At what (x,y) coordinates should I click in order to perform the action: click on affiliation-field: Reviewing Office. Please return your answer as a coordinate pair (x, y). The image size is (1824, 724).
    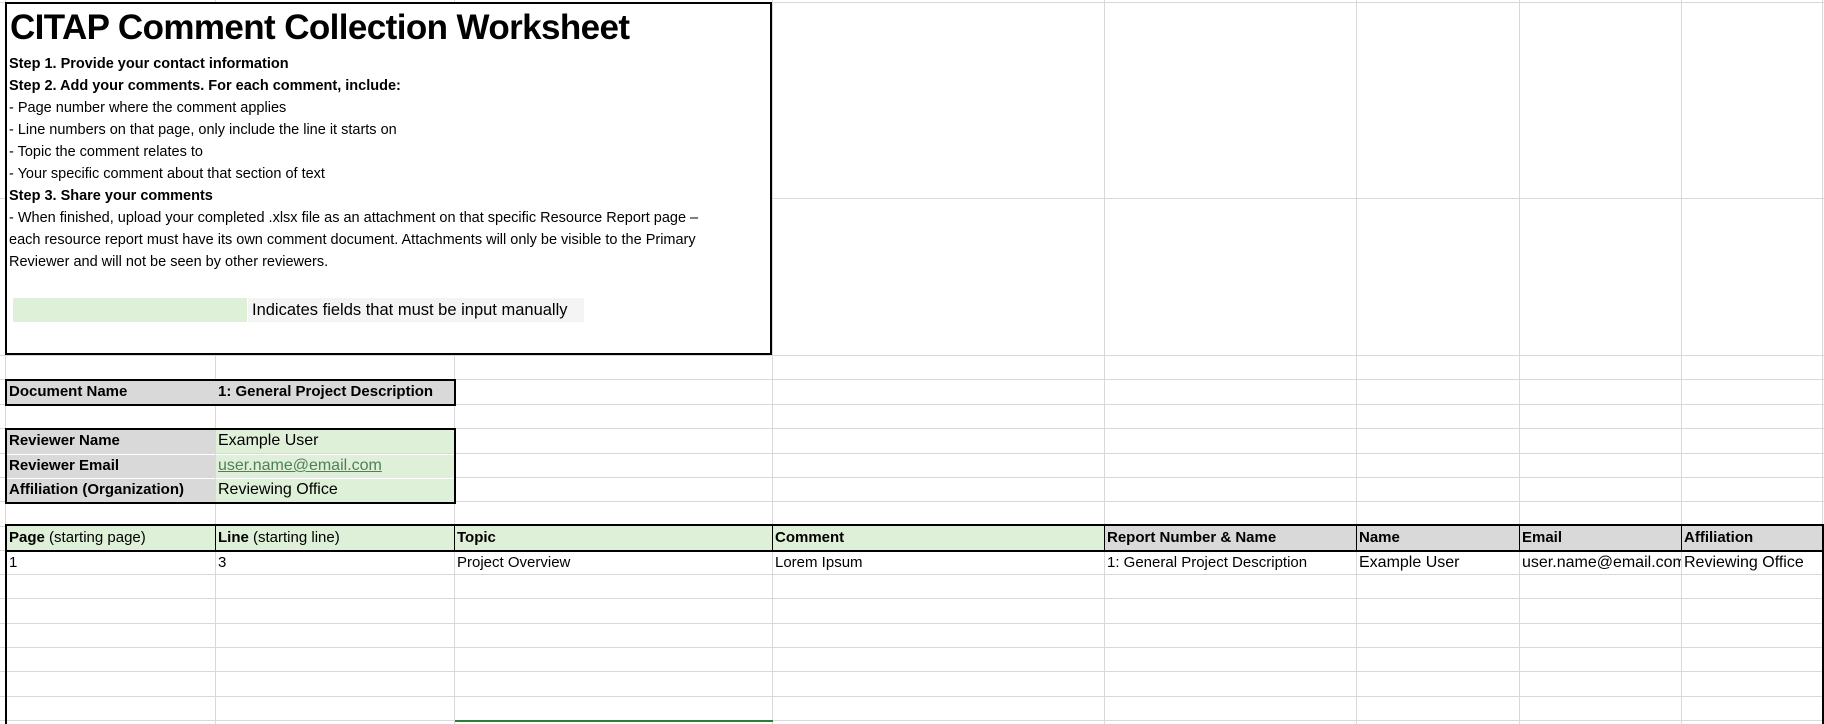
    Looking at the image, I should click on (335, 490).